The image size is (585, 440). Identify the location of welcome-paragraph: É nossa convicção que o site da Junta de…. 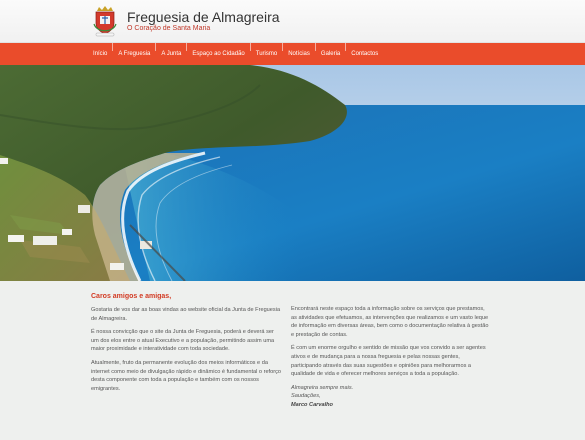
(183, 341).